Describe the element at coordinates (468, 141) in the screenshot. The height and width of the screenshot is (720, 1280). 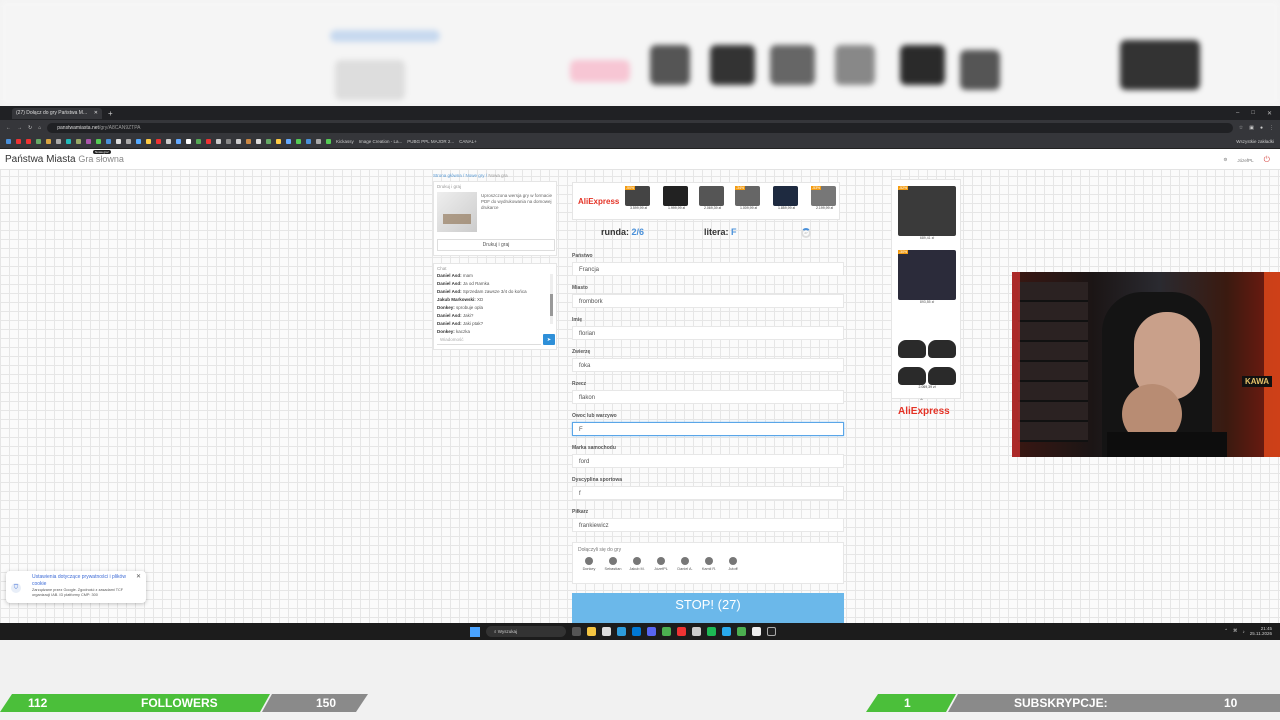
I see `bookmark-item: CANAL+` at that location.